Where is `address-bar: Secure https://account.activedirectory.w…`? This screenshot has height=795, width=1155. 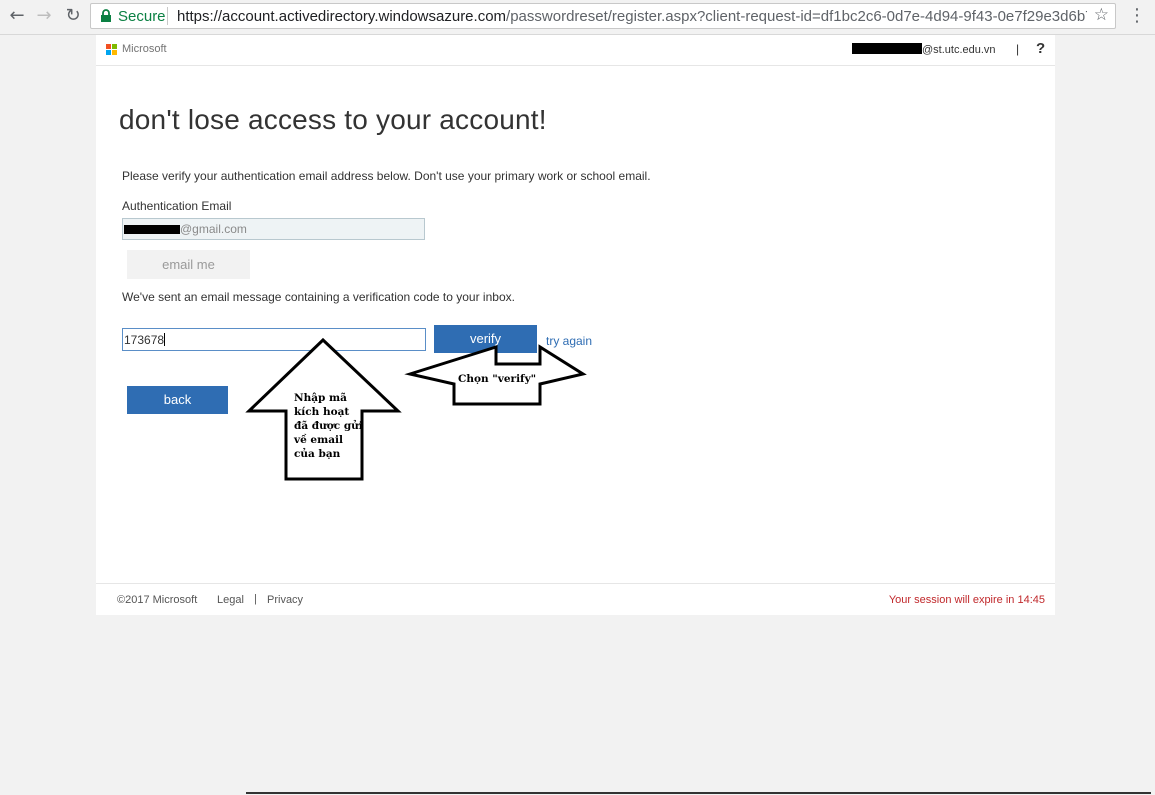
address-bar: Secure https://account.activedirectory.w… is located at coordinates (603, 16).